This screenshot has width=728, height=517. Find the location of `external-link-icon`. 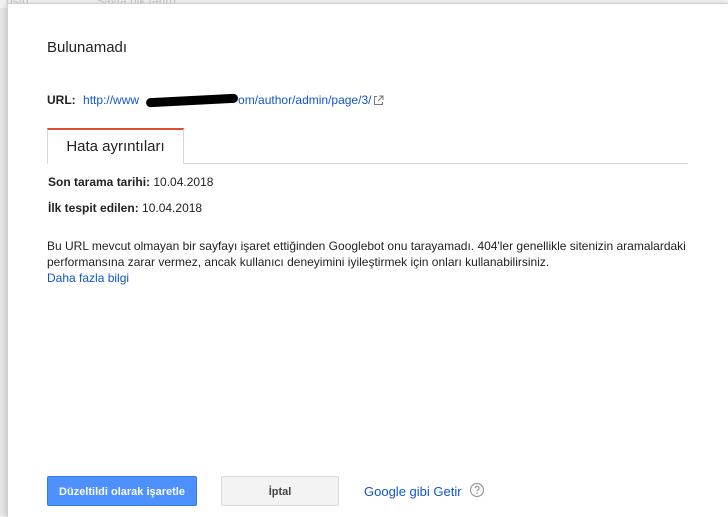

external-link-icon is located at coordinates (378, 100).